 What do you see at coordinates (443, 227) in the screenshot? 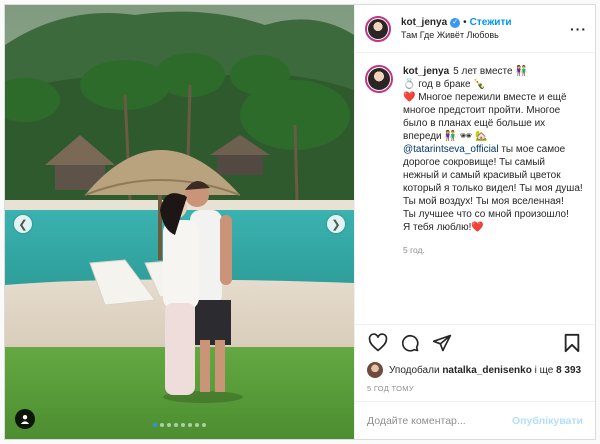
I see `caption-closing: Я тебя люблю!❤️` at bounding box center [443, 227].